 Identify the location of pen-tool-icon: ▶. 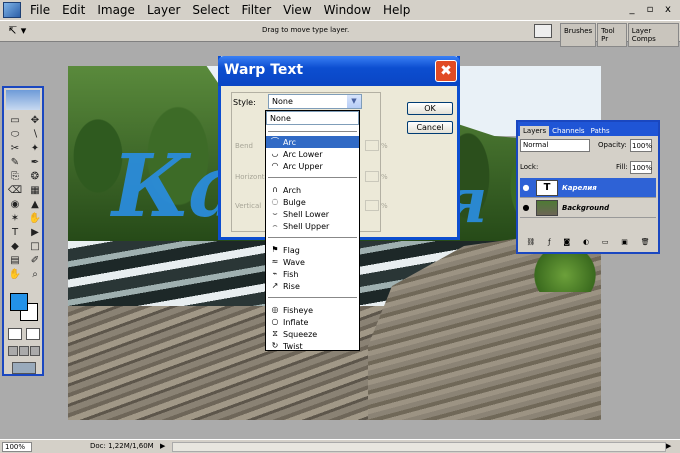
(35, 232).